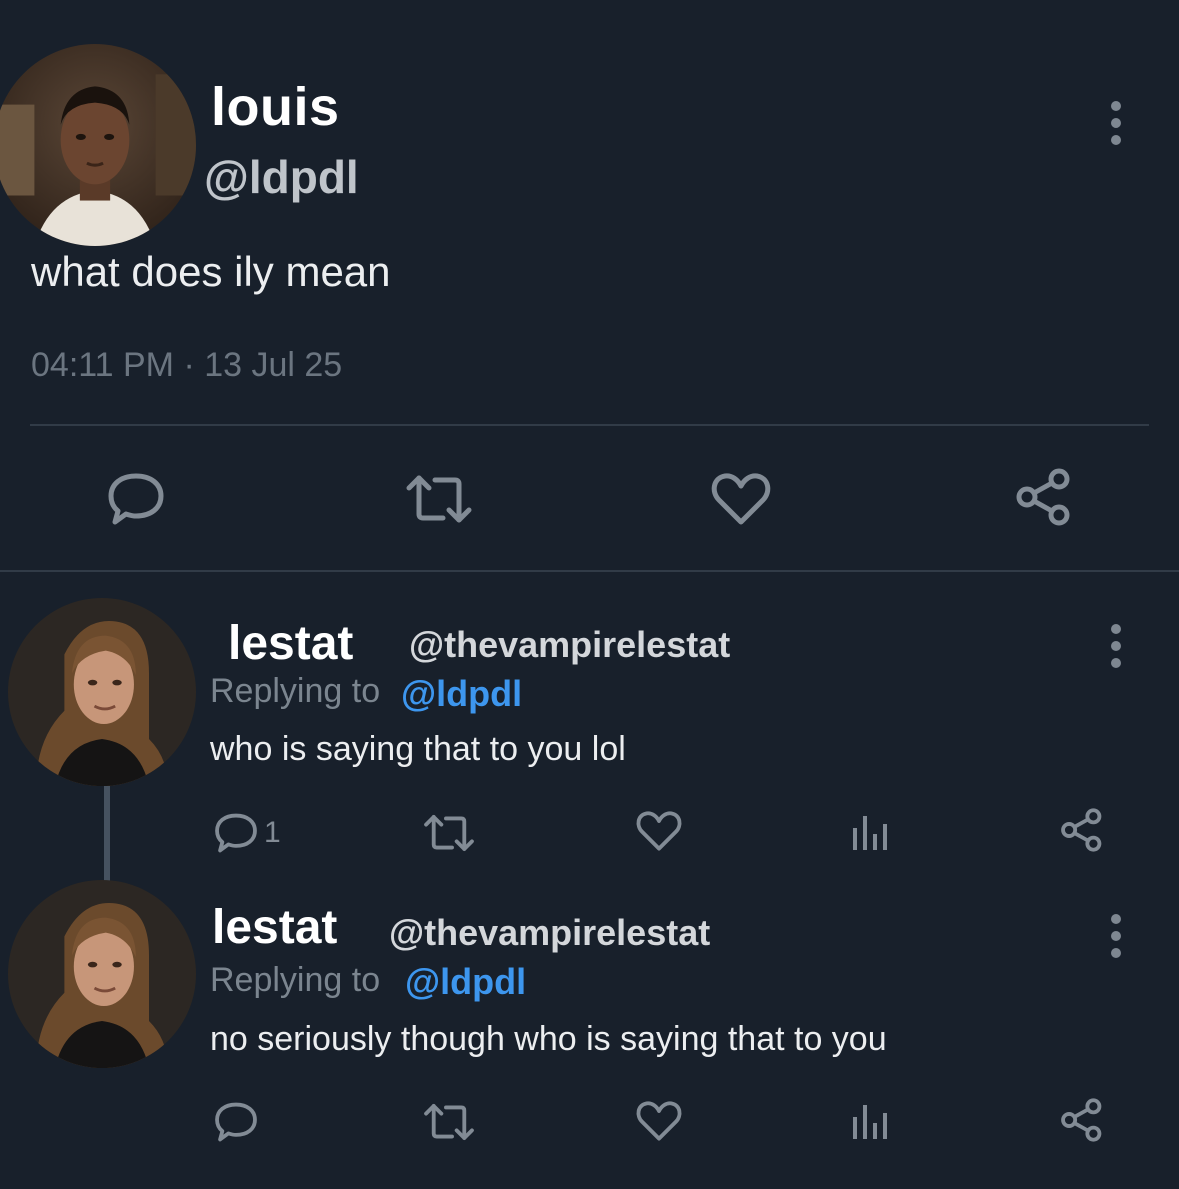  What do you see at coordinates (98, 145) in the screenshot?
I see `louis-avatar` at bounding box center [98, 145].